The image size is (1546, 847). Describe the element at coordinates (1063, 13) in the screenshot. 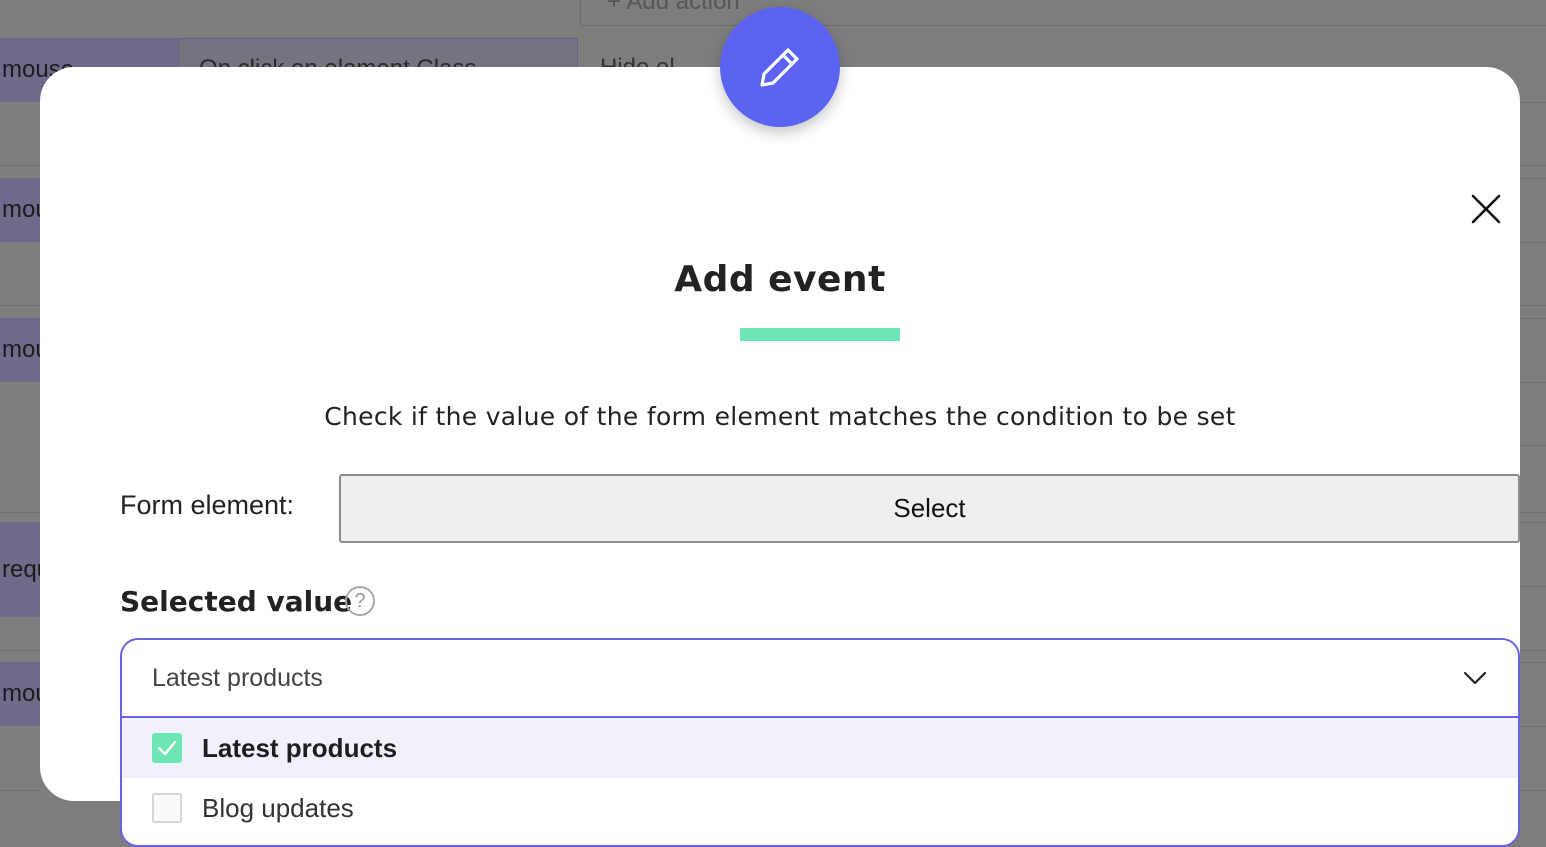

I see `add-action-button: + Add action` at that location.